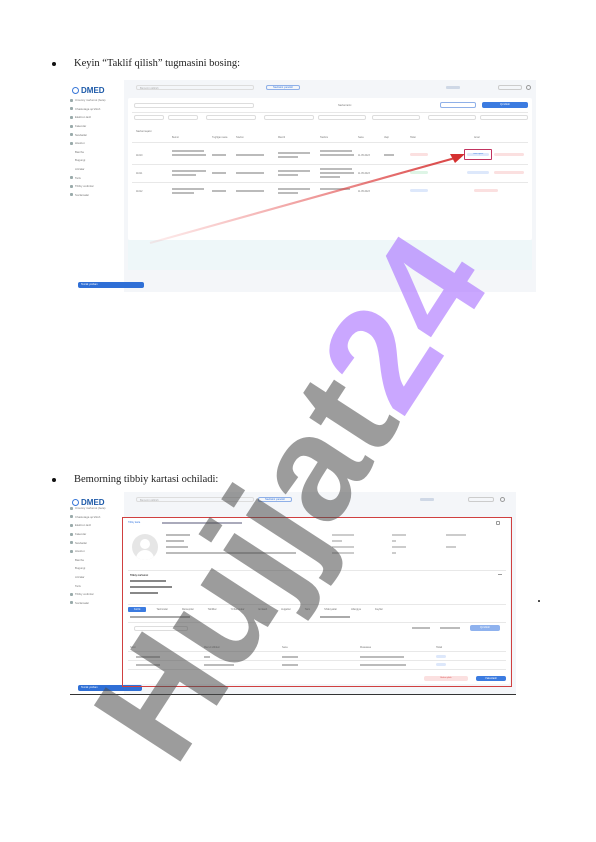 Image resolution: width=596 pixels, height=842 pixels. I want to click on list-icon, so click(71, 525).